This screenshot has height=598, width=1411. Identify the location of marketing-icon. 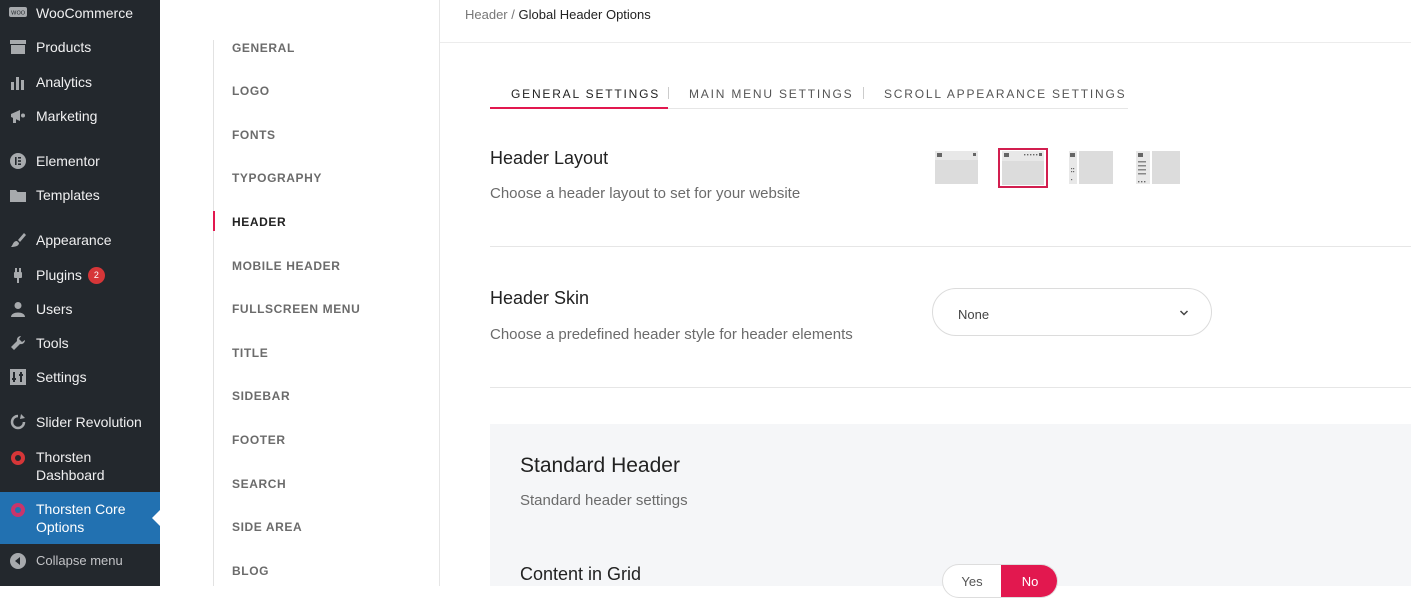
(18, 116).